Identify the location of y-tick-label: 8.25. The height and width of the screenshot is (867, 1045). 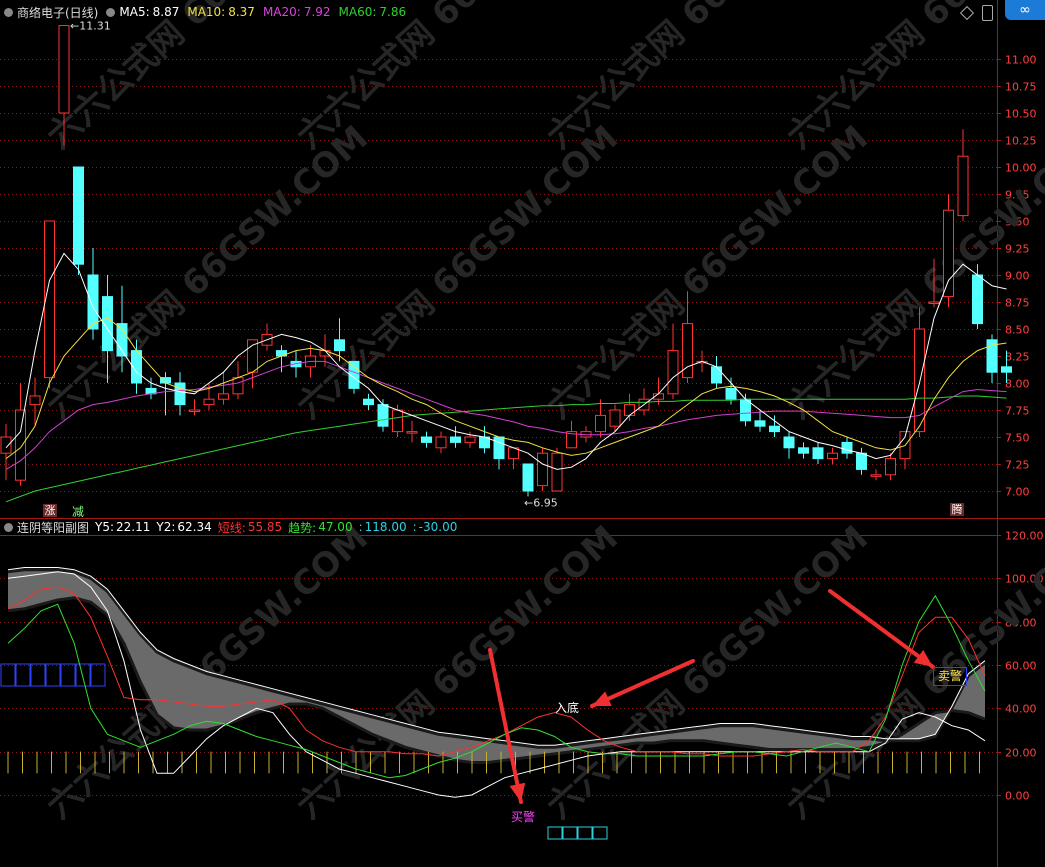
(1017, 357).